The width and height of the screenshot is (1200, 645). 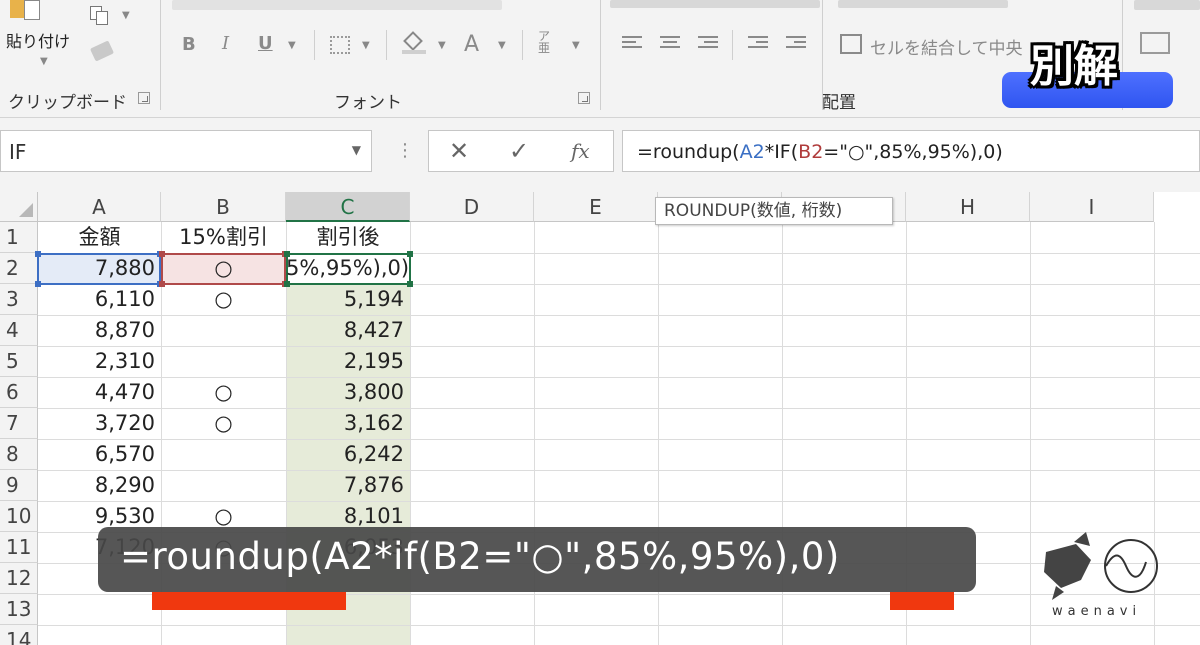 I want to click on column-header-a: A, so click(x=99, y=207).